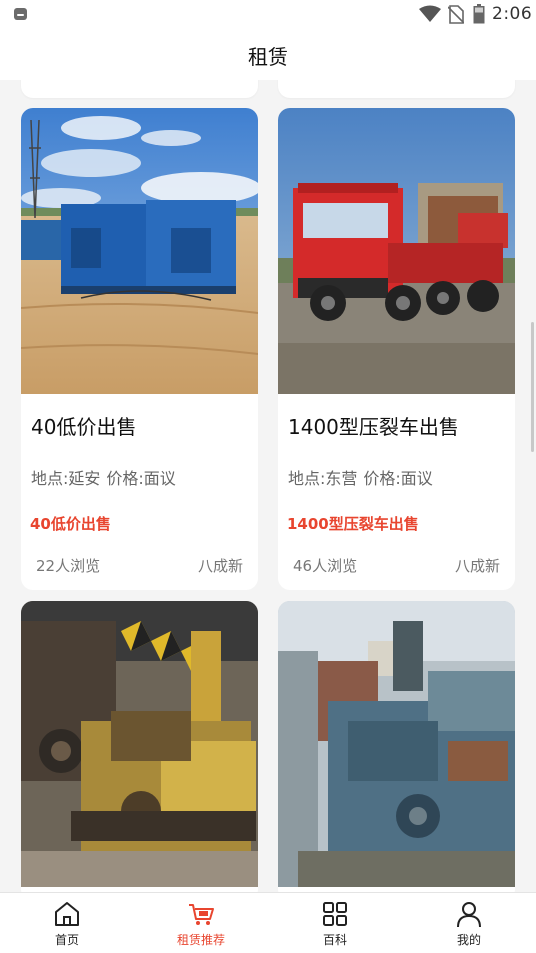 The height and width of the screenshot is (953, 536). What do you see at coordinates (468, 940) in the screenshot?
I see `nav-label: 我的` at bounding box center [468, 940].